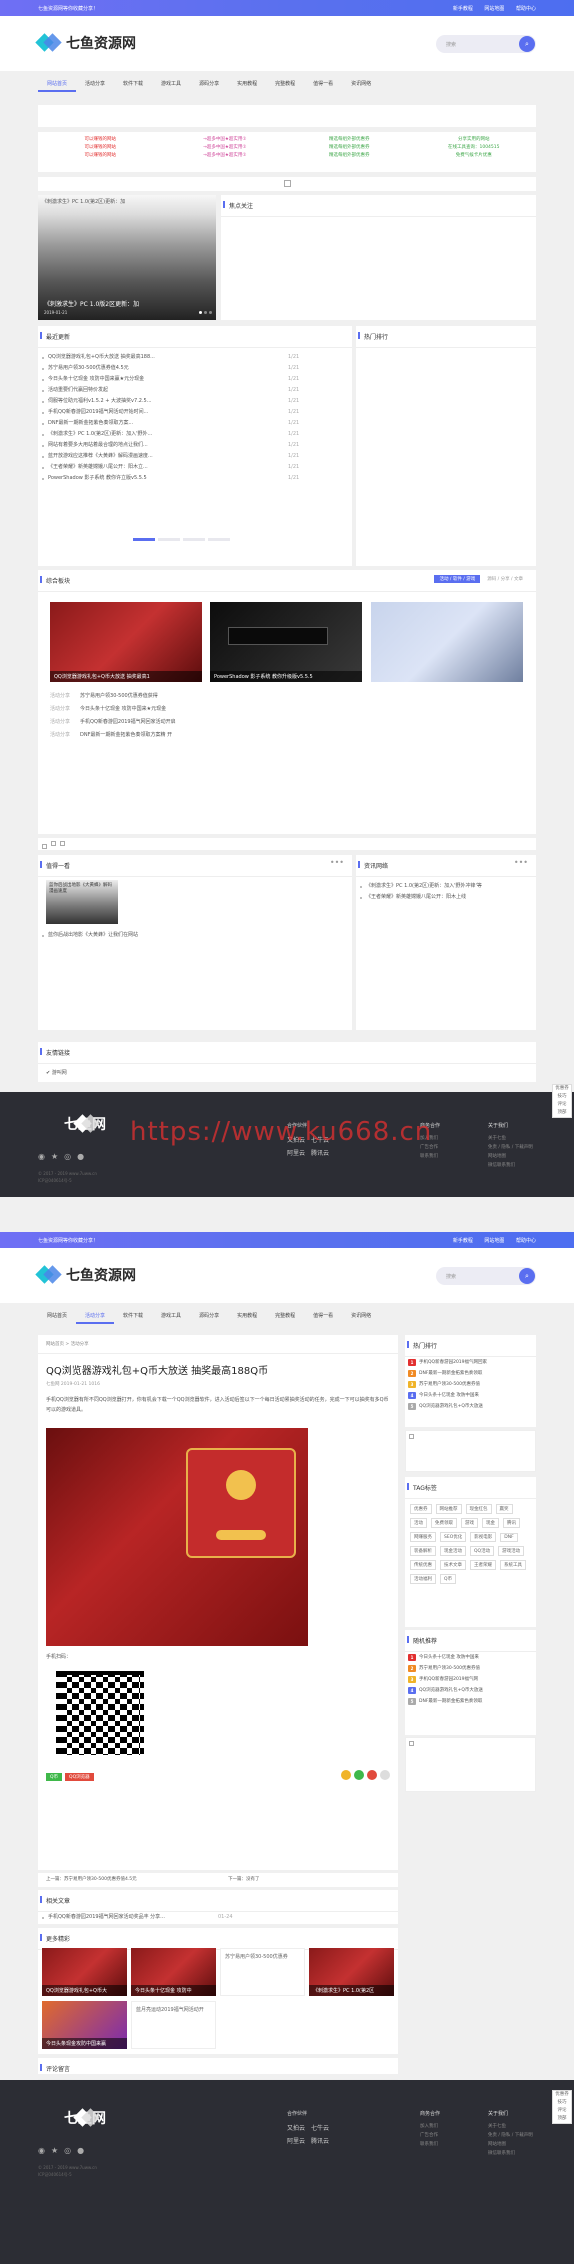 The height and width of the screenshot is (2264, 574). What do you see at coordinates (195, 467) in the screenshot?
I see `recent-item: 《王者荣耀》新英雄嫦娥八尾公开：阳木立... 1/21` at bounding box center [195, 467].